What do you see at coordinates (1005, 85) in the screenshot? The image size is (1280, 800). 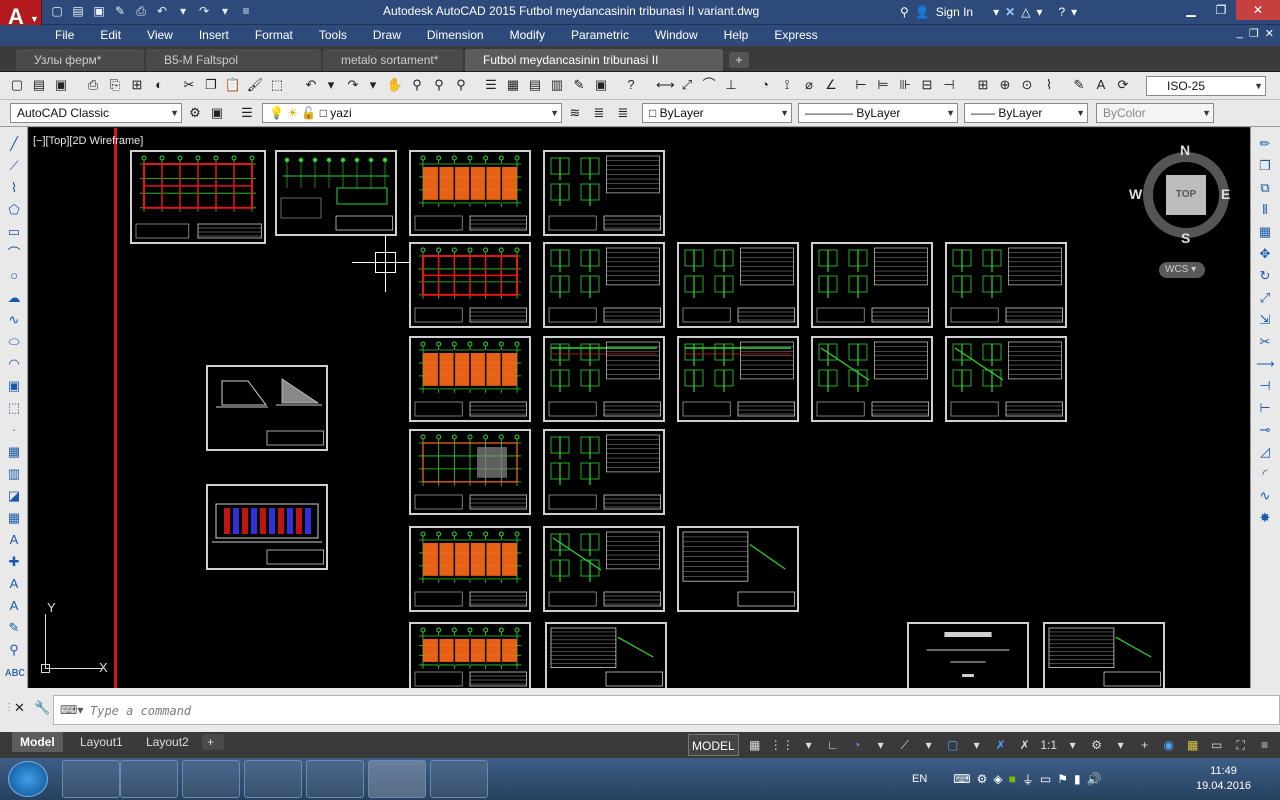 I see `center-mark-icon: ⊕` at bounding box center [1005, 85].